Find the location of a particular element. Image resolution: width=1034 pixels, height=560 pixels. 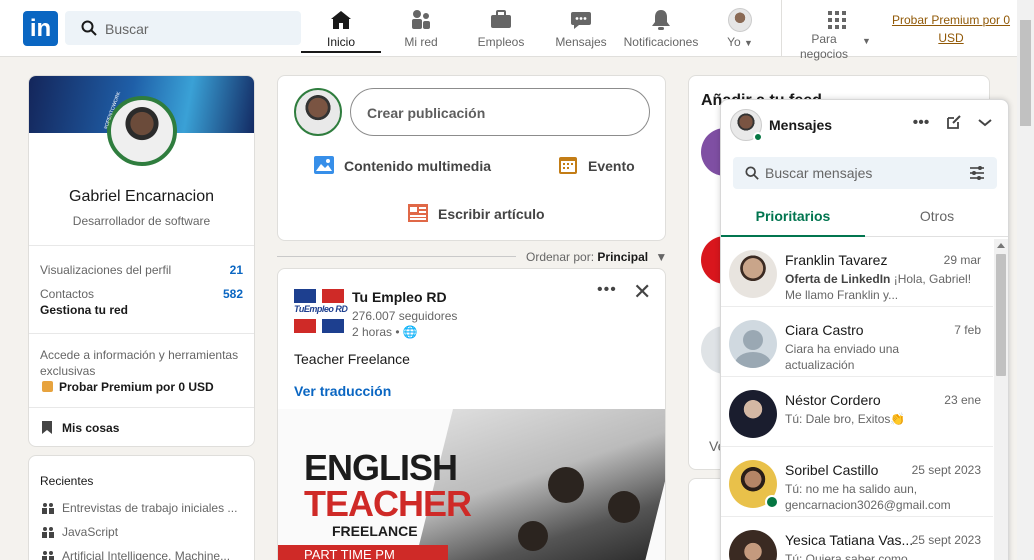

compose-icon is located at coordinates (954, 124).